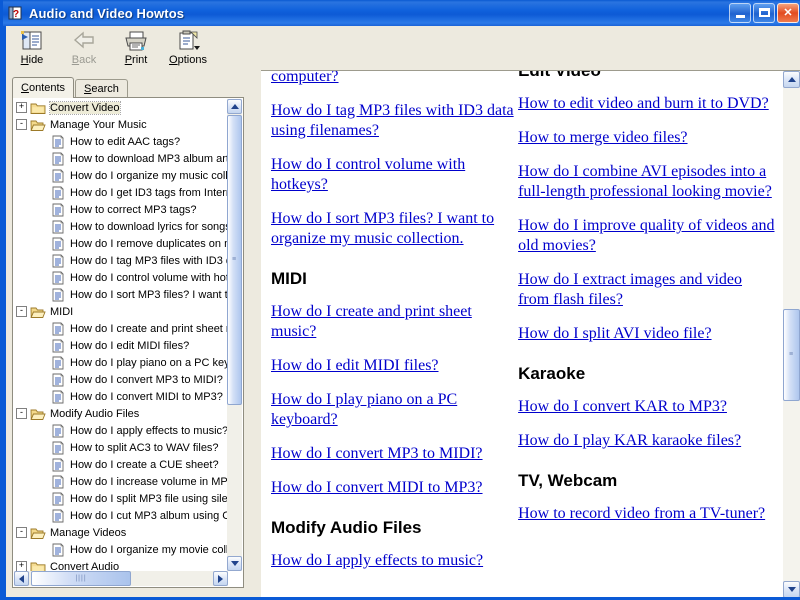  I want to click on topic-link: How do I convert KAR to MP3?, so click(646, 407).